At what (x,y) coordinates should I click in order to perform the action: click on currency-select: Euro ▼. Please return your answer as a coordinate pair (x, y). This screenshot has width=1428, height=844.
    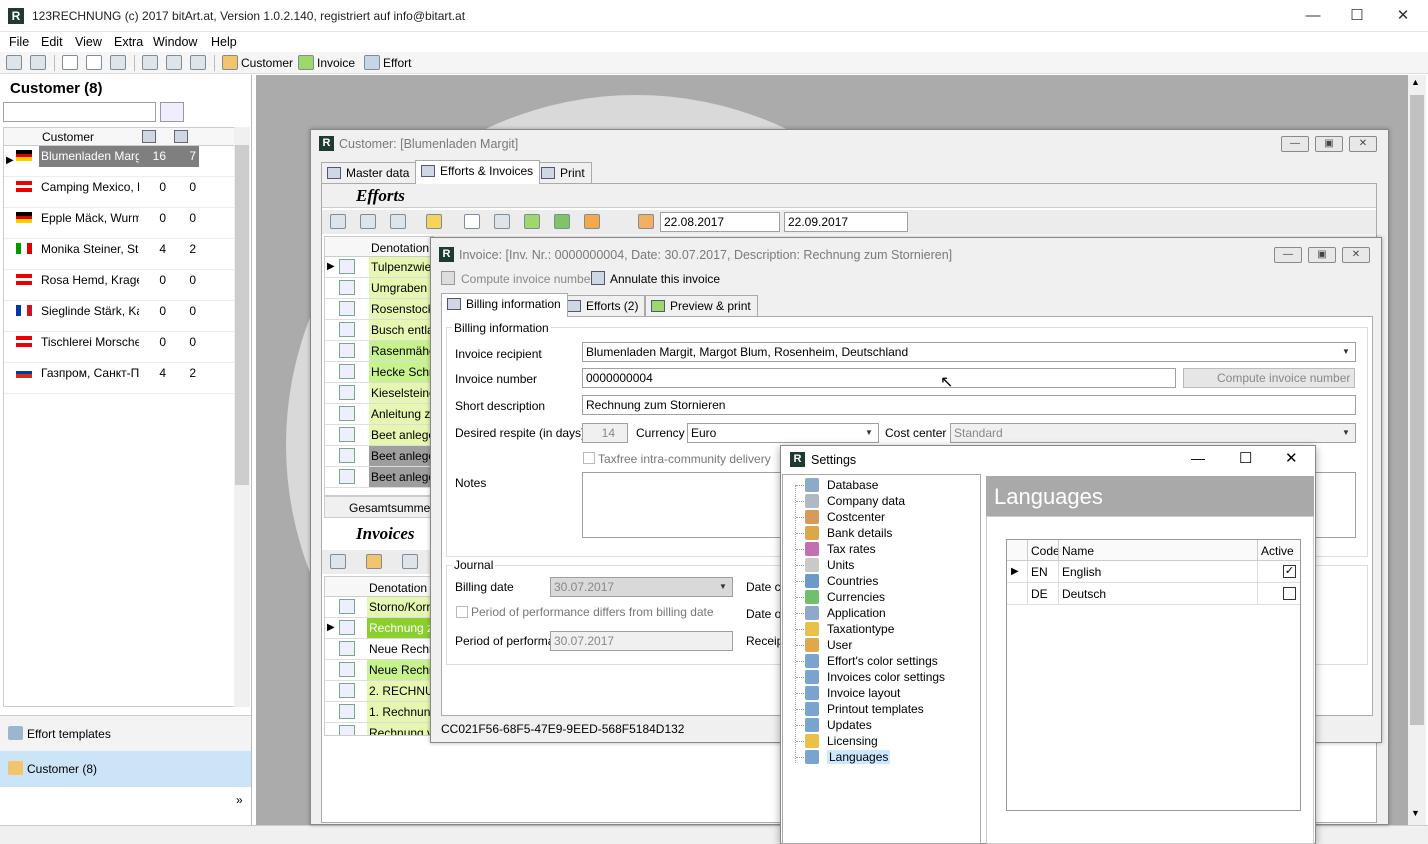
    Looking at the image, I should click on (783, 433).